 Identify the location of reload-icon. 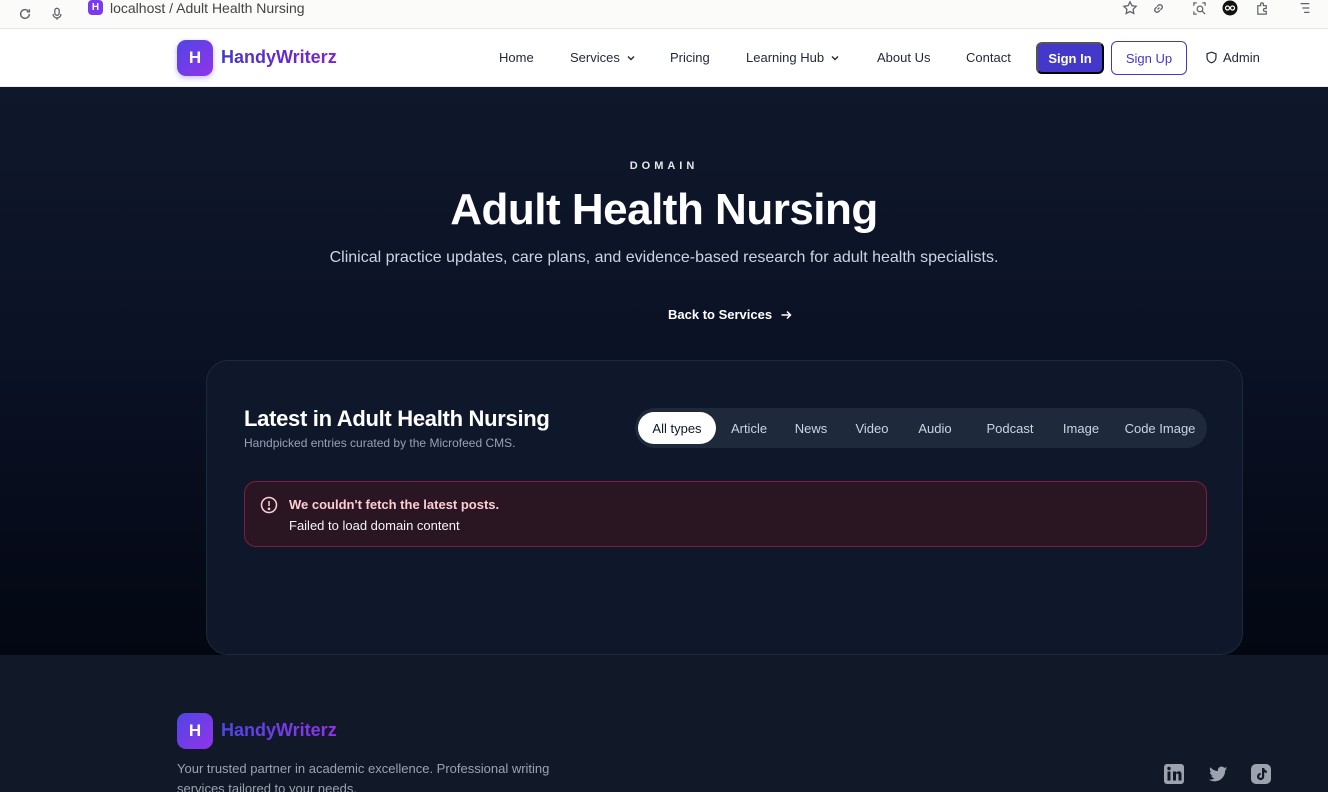
(25, 14).